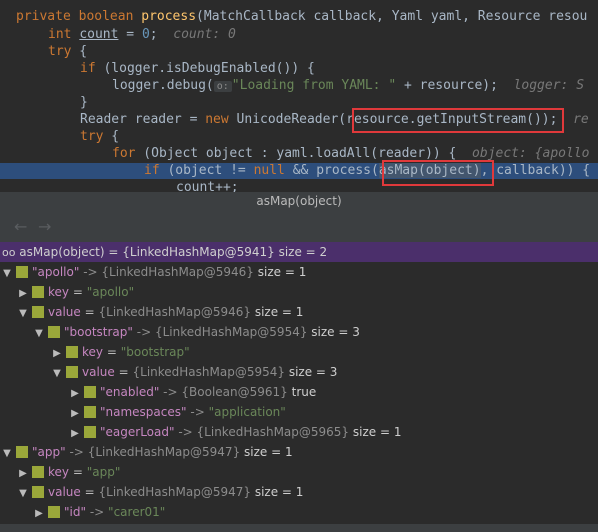 This screenshot has width=598, height=532. I want to click on highlight-box-getInputStream, so click(458, 120).